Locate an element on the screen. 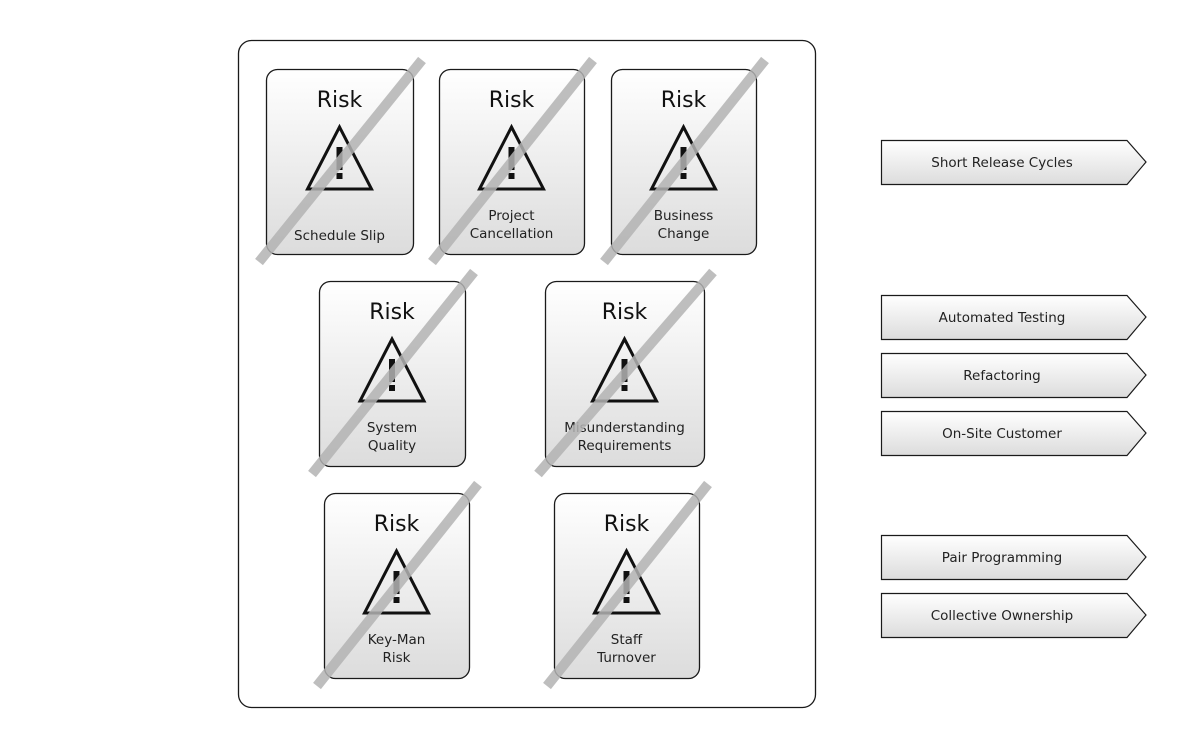 Image resolution: width=1200 pixels, height=748 pixels. risk-card-label: Key-Man is located at coordinates (397, 640).